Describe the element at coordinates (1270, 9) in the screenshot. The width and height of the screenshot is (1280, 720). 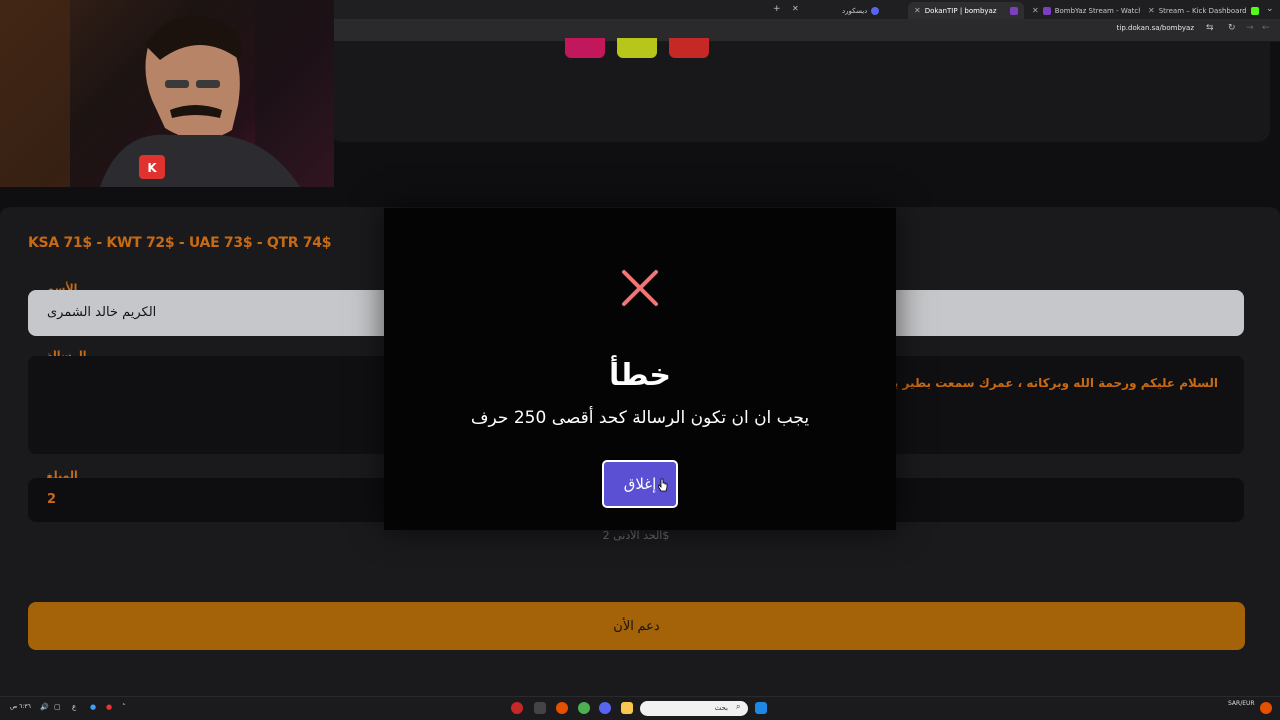
I see `chevron-down-icon: ⌄` at that location.